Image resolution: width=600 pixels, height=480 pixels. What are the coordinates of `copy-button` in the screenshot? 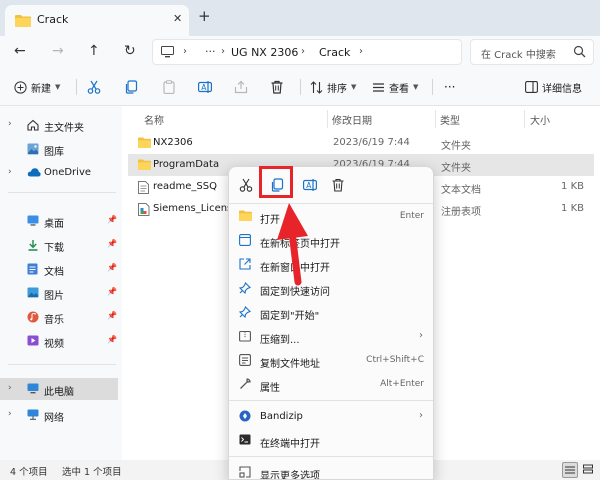 It's located at (131, 87).